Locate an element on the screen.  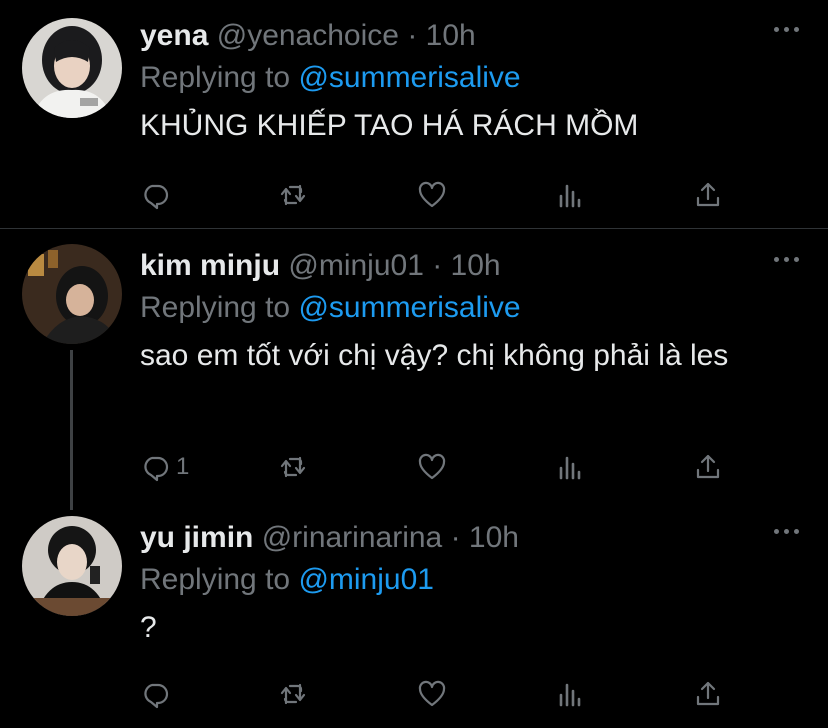
tweet-divider is located at coordinates (414, 228).